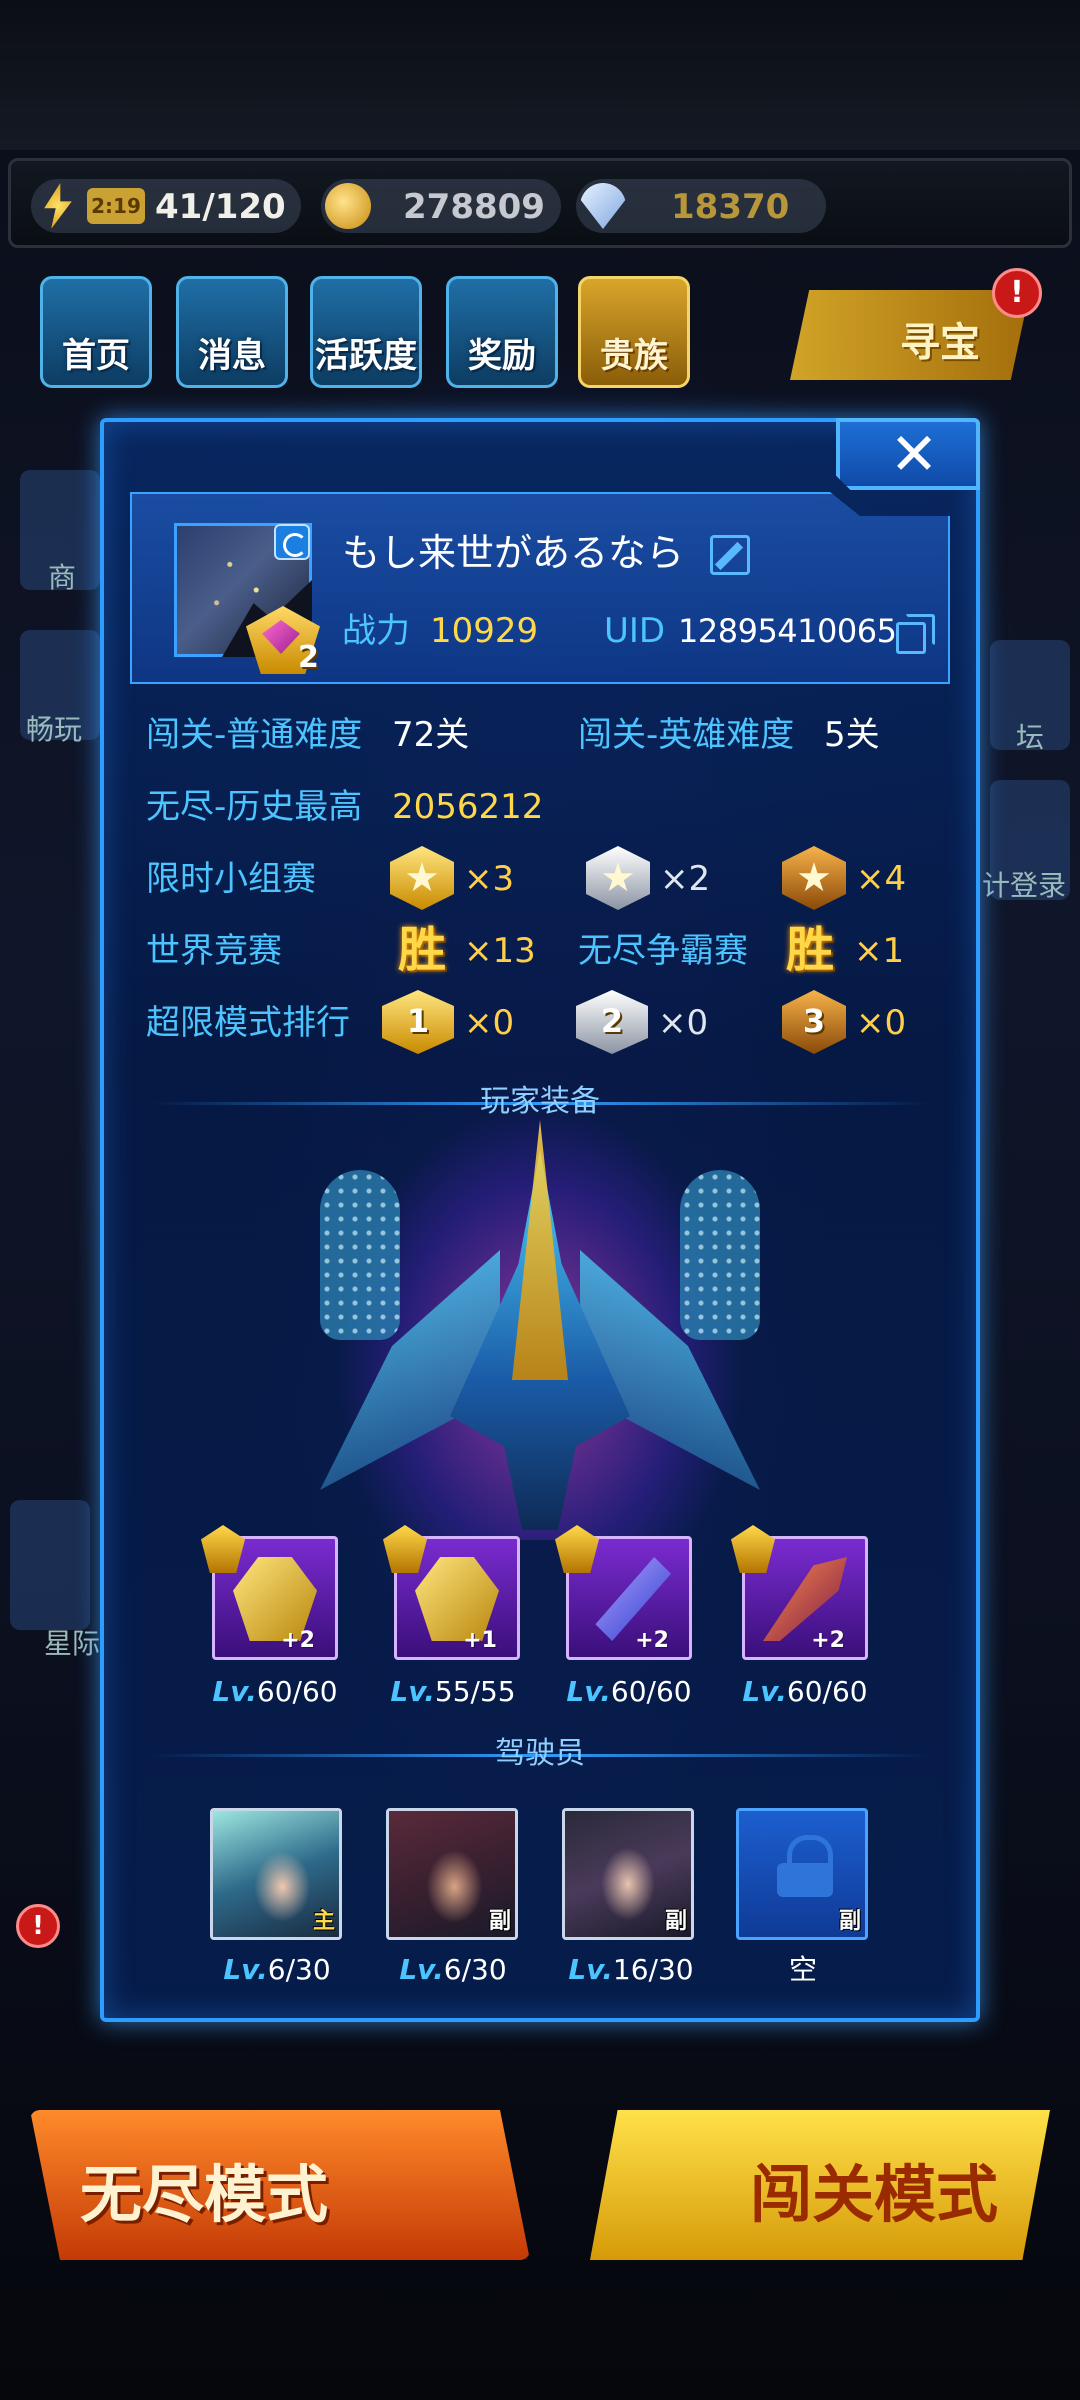 Image resolution: width=1080 pixels, height=2400 pixels. What do you see at coordinates (1024, 885) in the screenshot?
I see `side-login-label: 计登录` at bounding box center [1024, 885].